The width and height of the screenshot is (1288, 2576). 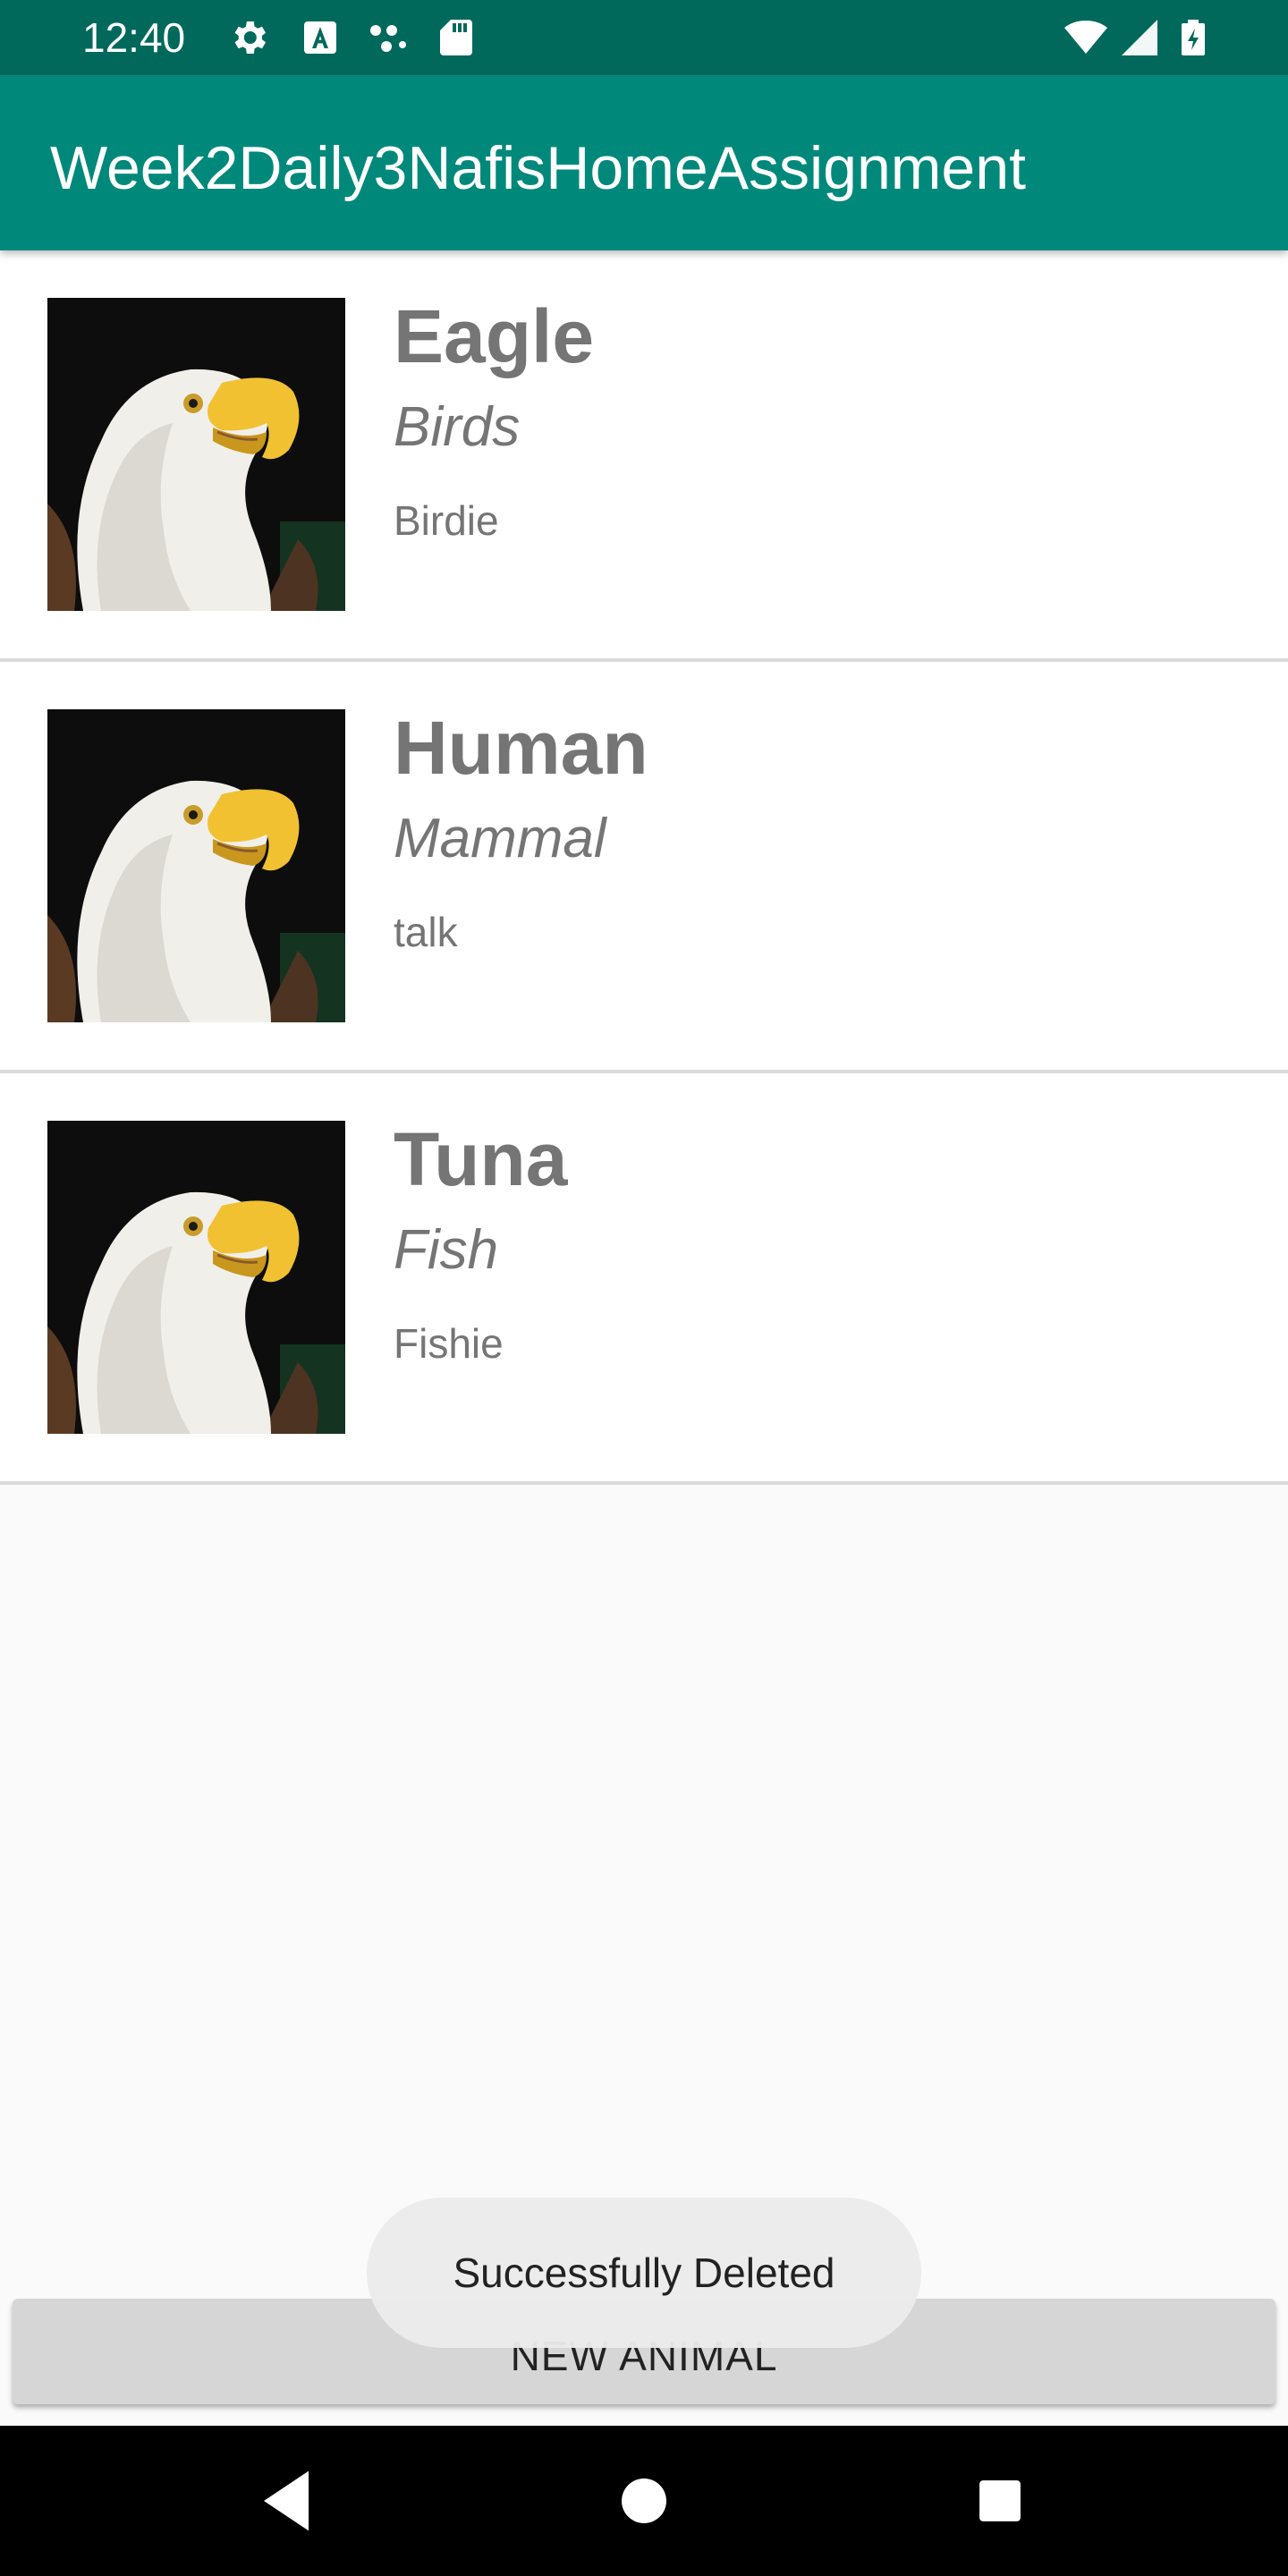 What do you see at coordinates (446, 520) in the screenshot?
I see `animal-sound: Birdie` at bounding box center [446, 520].